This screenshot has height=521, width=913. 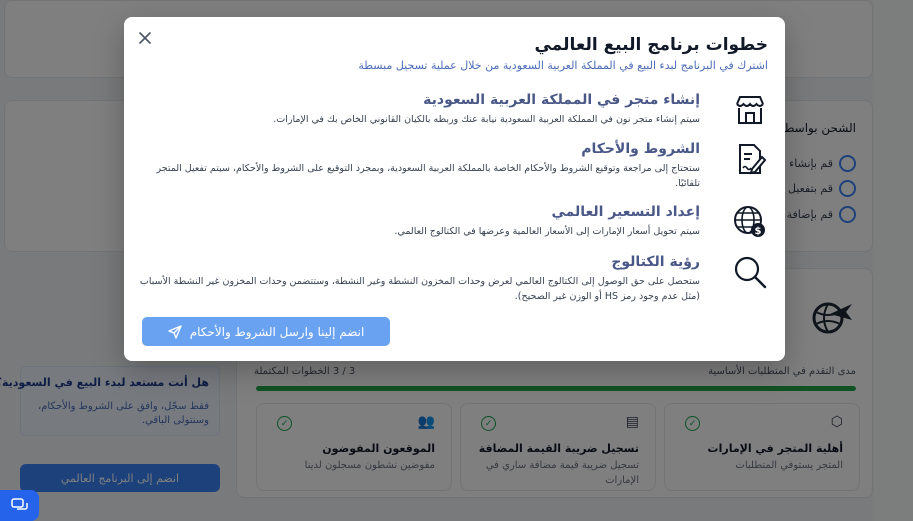 I want to click on cta-label: انضم إلينا وارسل الشروط والأحكام, so click(x=277, y=331).